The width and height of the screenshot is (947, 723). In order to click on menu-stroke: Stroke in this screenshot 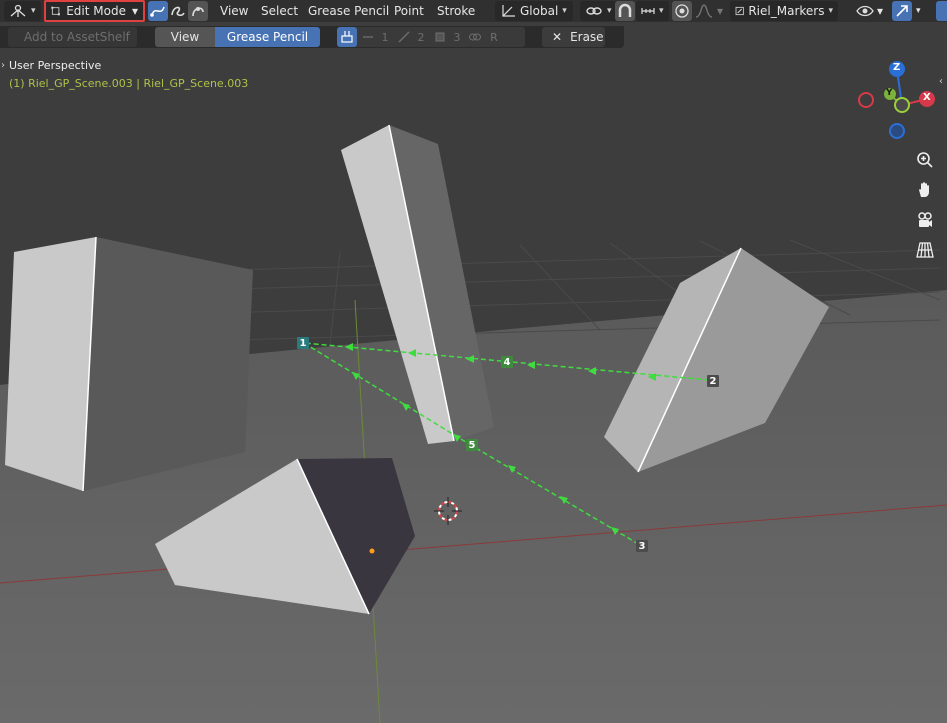, I will do `click(456, 11)`.